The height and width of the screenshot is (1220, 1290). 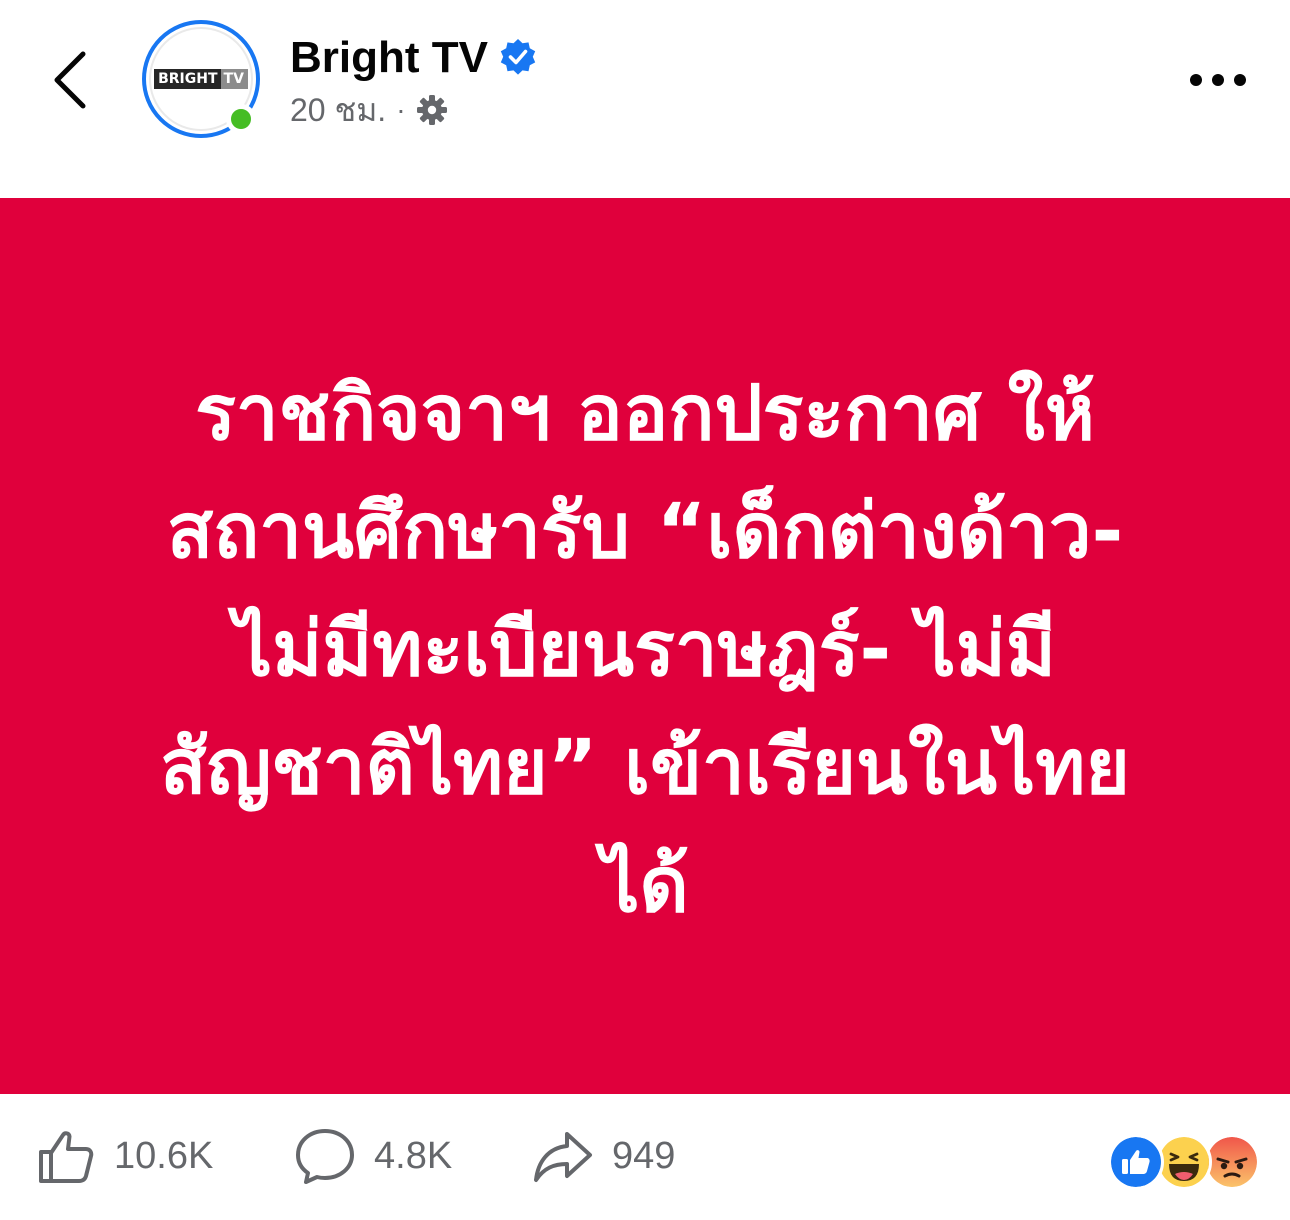 I want to click on post-text-line: ราชกิจจาฯ ออกประกาศ ให้, so click(x=645, y=412).